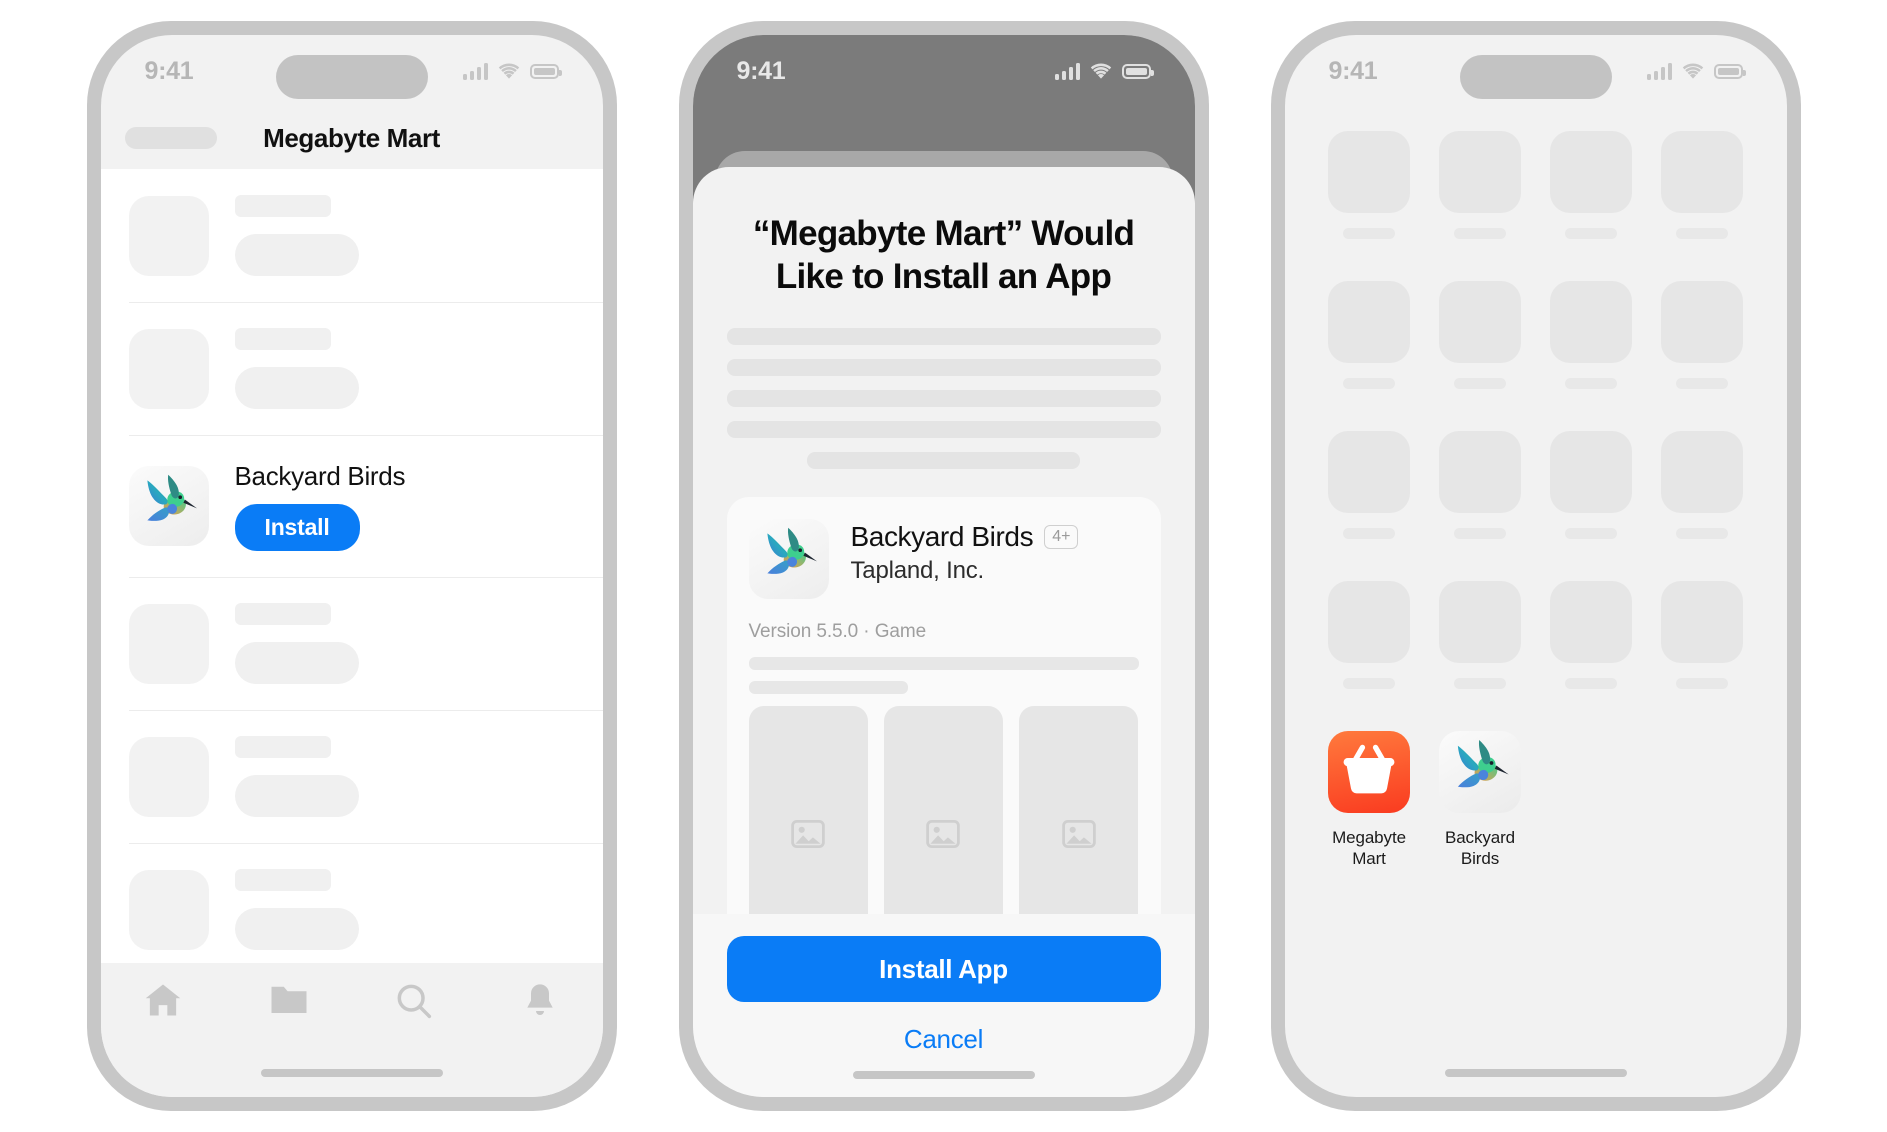  What do you see at coordinates (168, 506) in the screenshot?
I see `hummingbird-icon` at bounding box center [168, 506].